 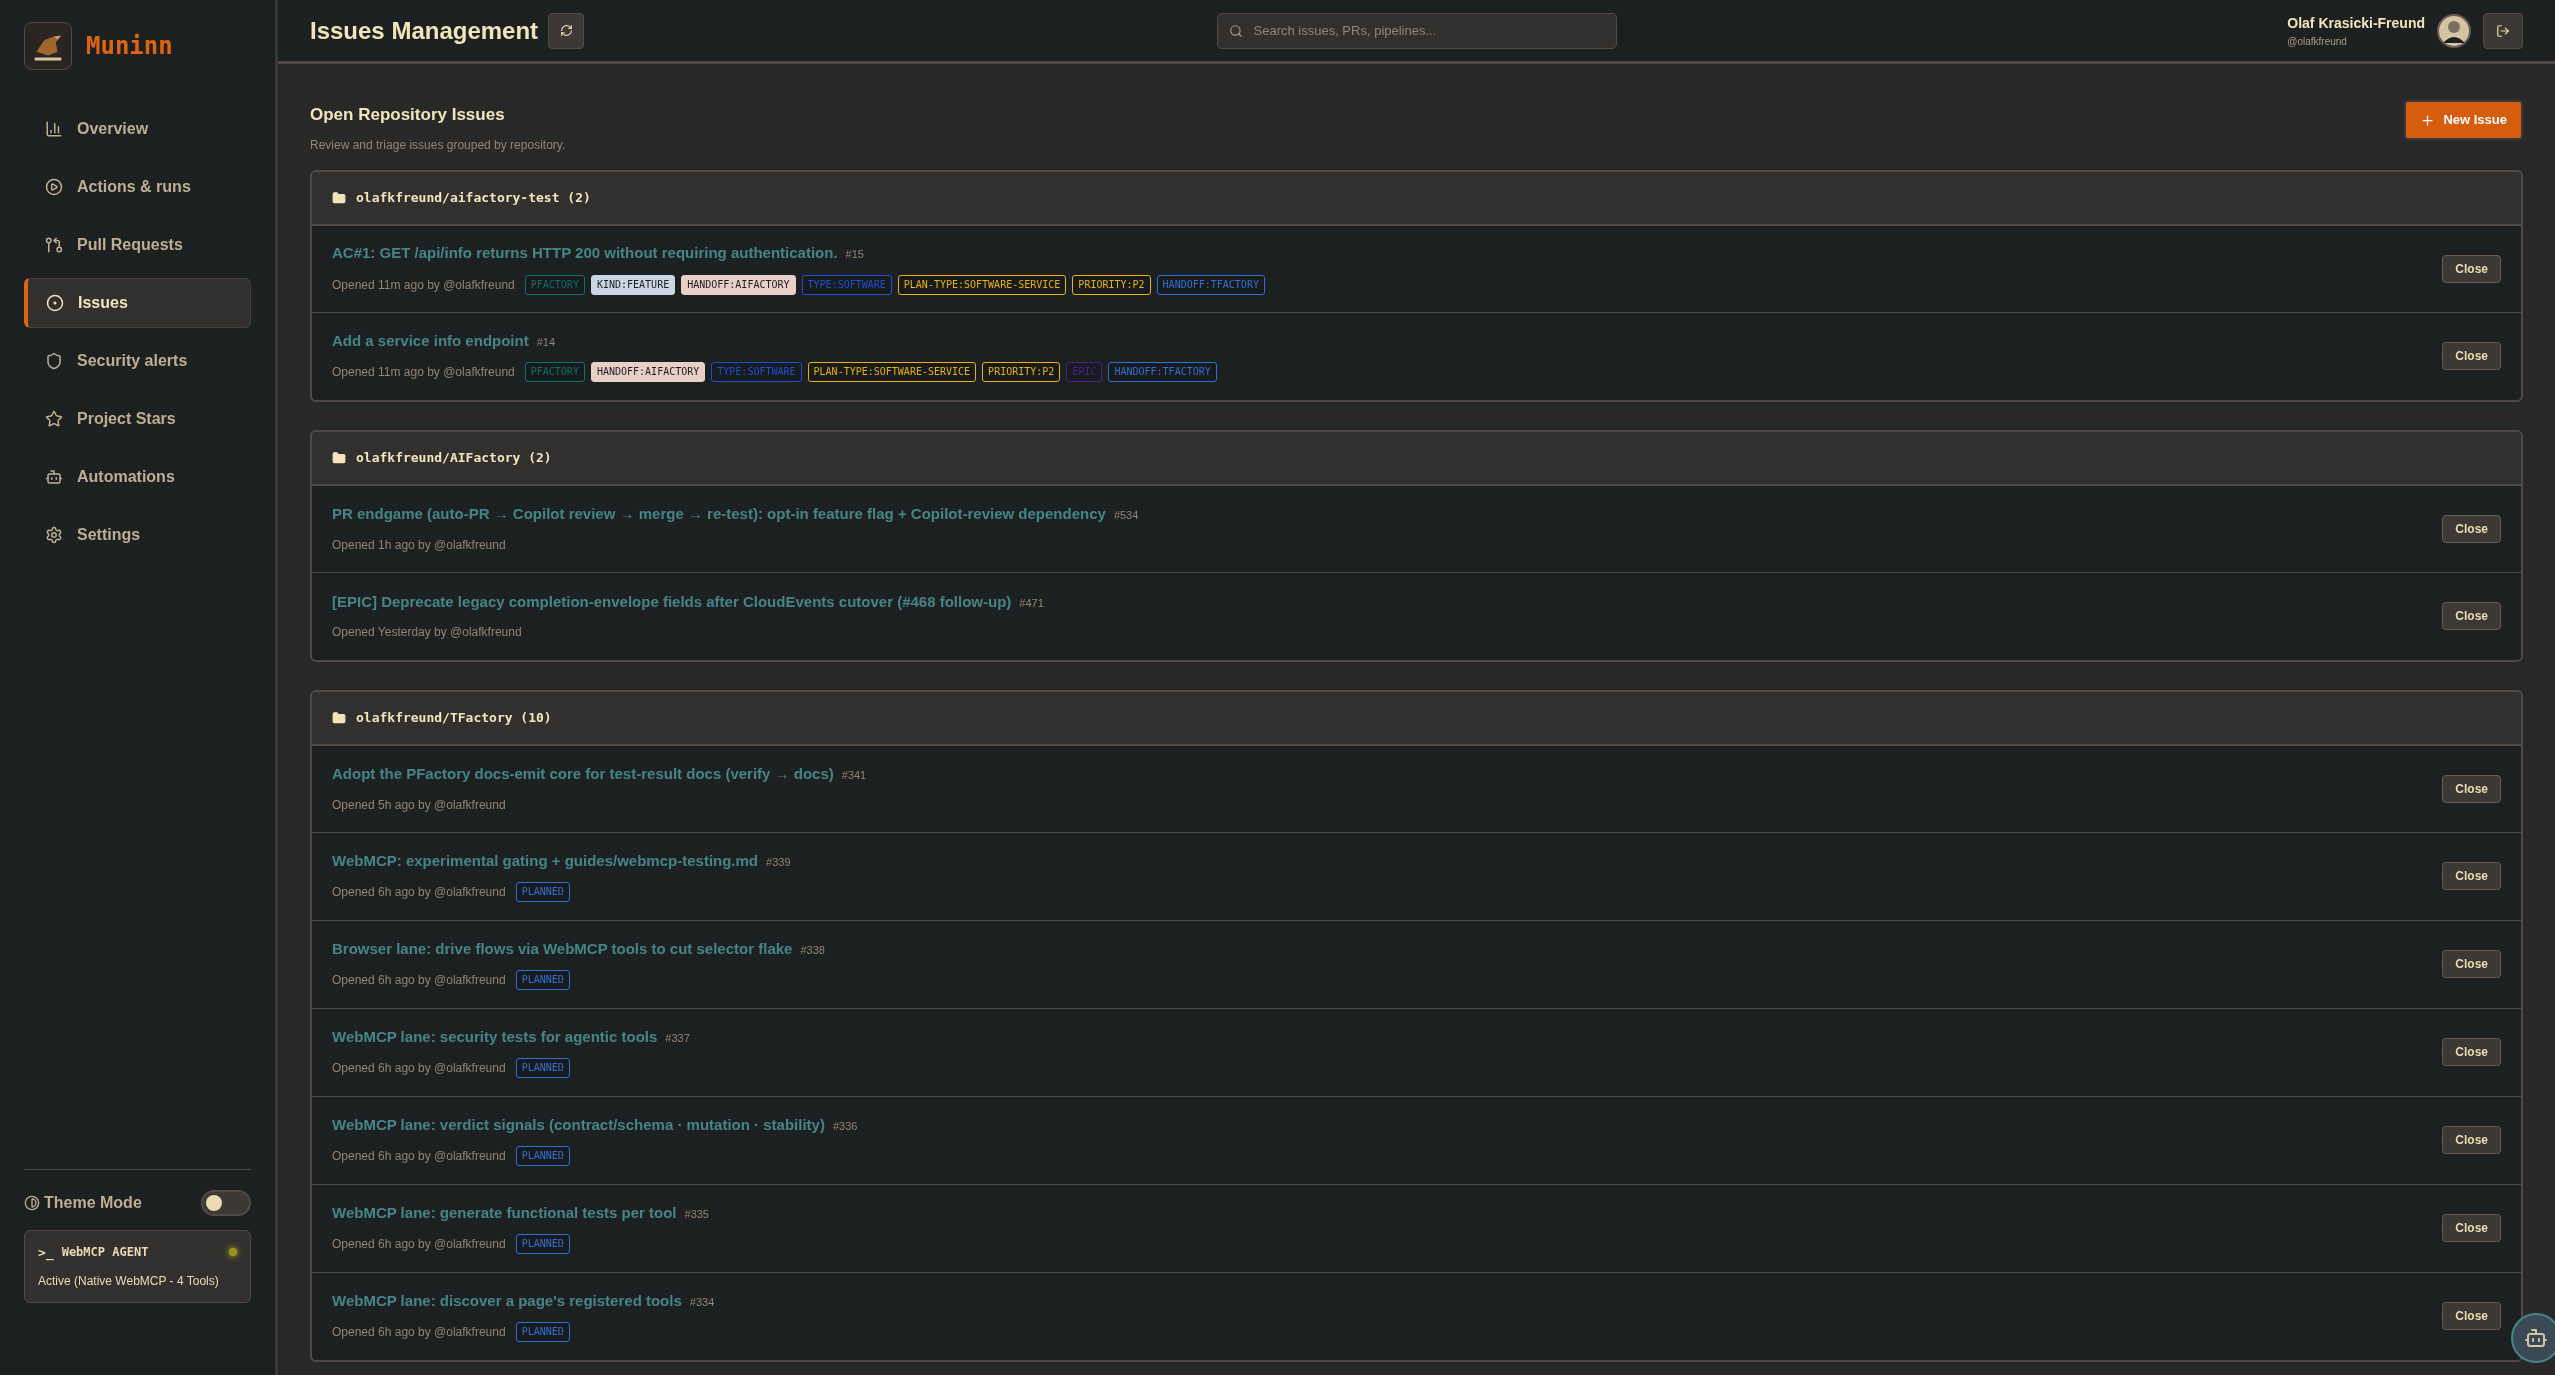 What do you see at coordinates (137, 303) in the screenshot?
I see `sidebar-item: Issues` at bounding box center [137, 303].